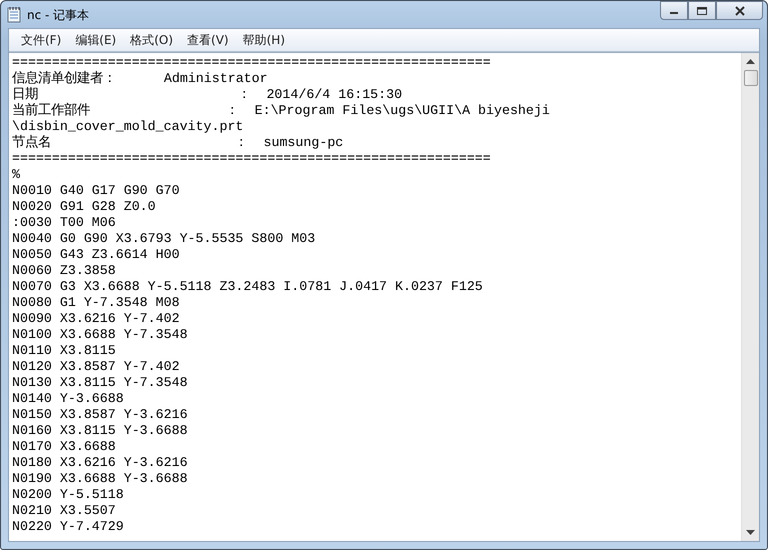 The image size is (768, 550). What do you see at coordinates (96, 255) in the screenshot?
I see `text-line: N0050 G43 Z3.6614 H00` at bounding box center [96, 255].